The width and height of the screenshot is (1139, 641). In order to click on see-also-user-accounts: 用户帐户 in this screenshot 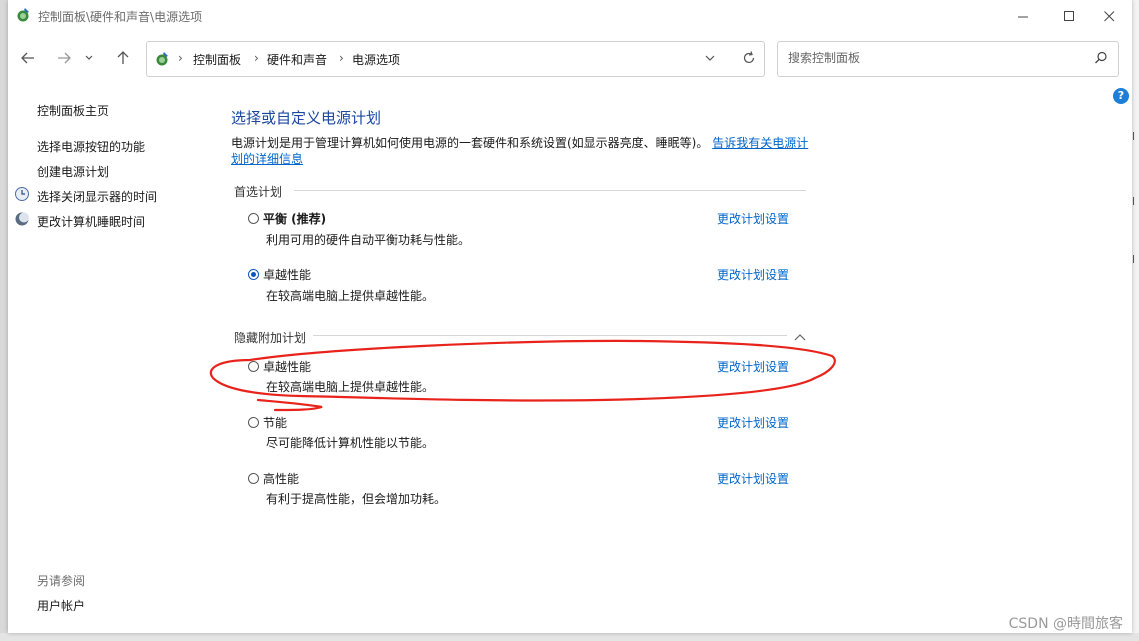, I will do `click(61, 605)`.